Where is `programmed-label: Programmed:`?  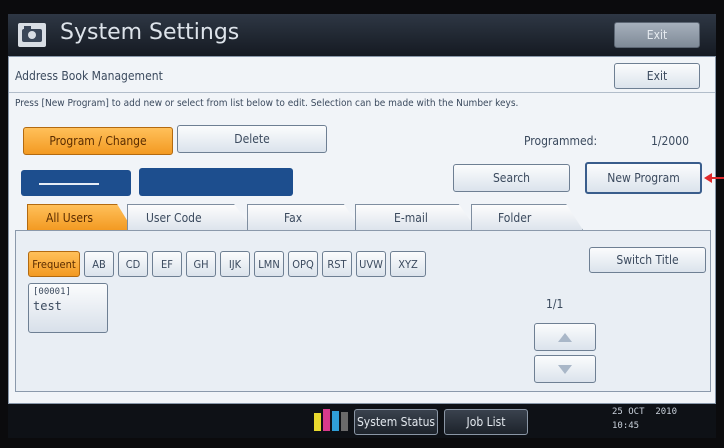 programmed-label: Programmed: is located at coordinates (561, 141).